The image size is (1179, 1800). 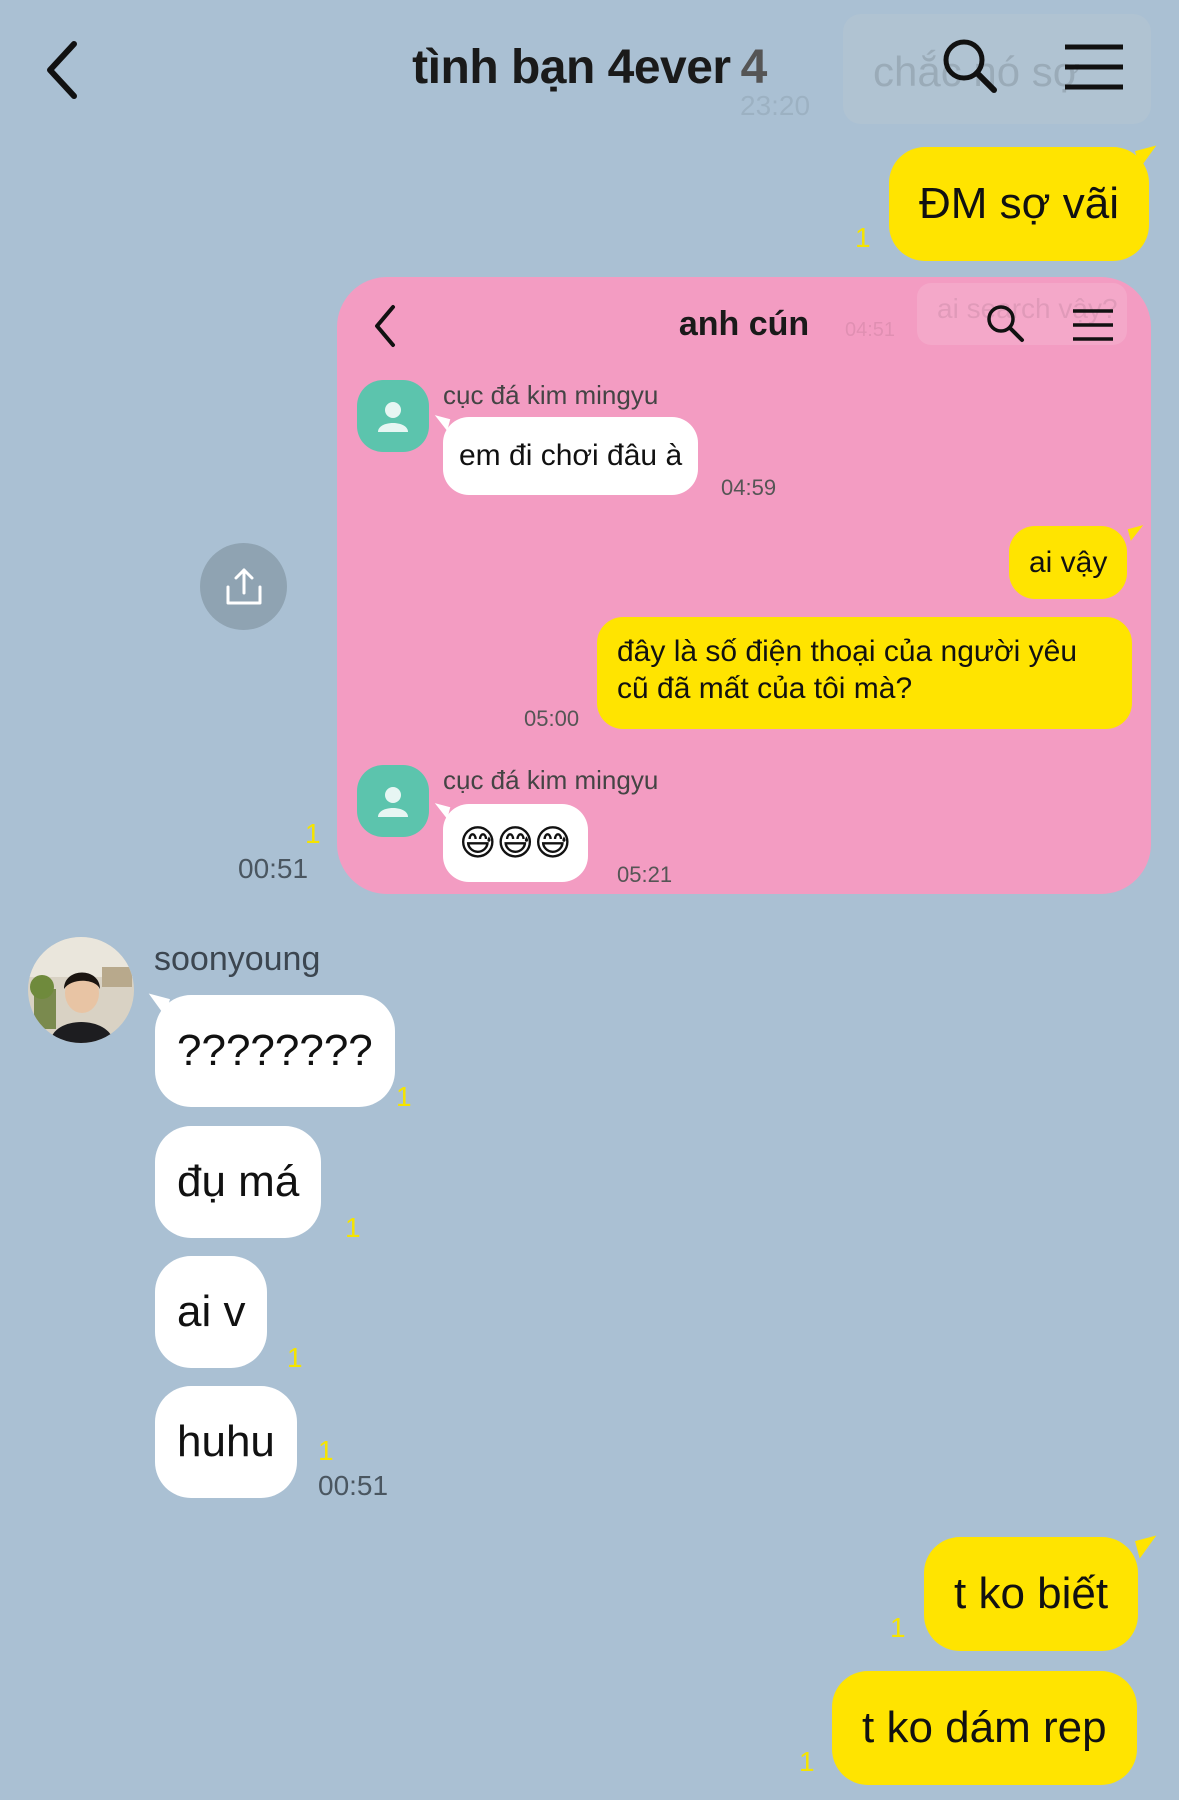 I want to click on message-timestamp: 04:59, so click(x=749, y=487).